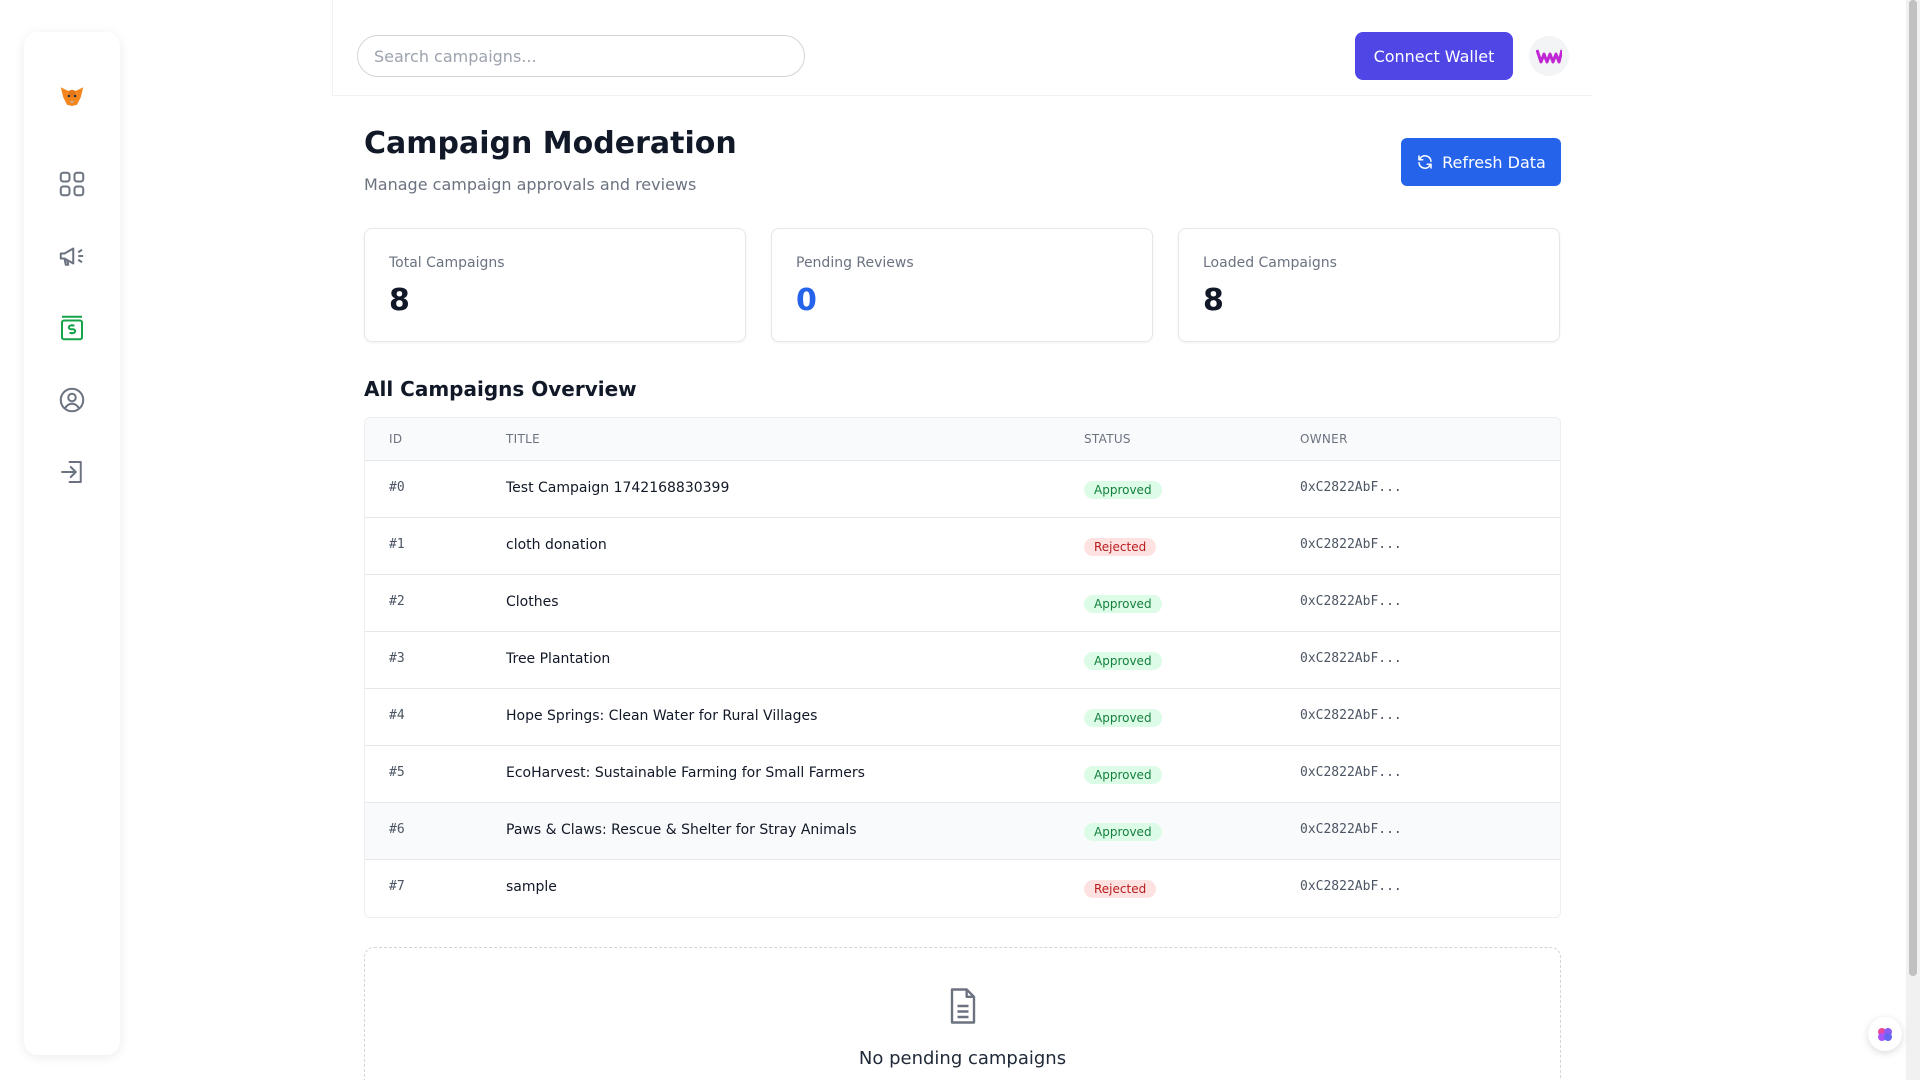  I want to click on page-title: Campaign Moderation, so click(550, 143).